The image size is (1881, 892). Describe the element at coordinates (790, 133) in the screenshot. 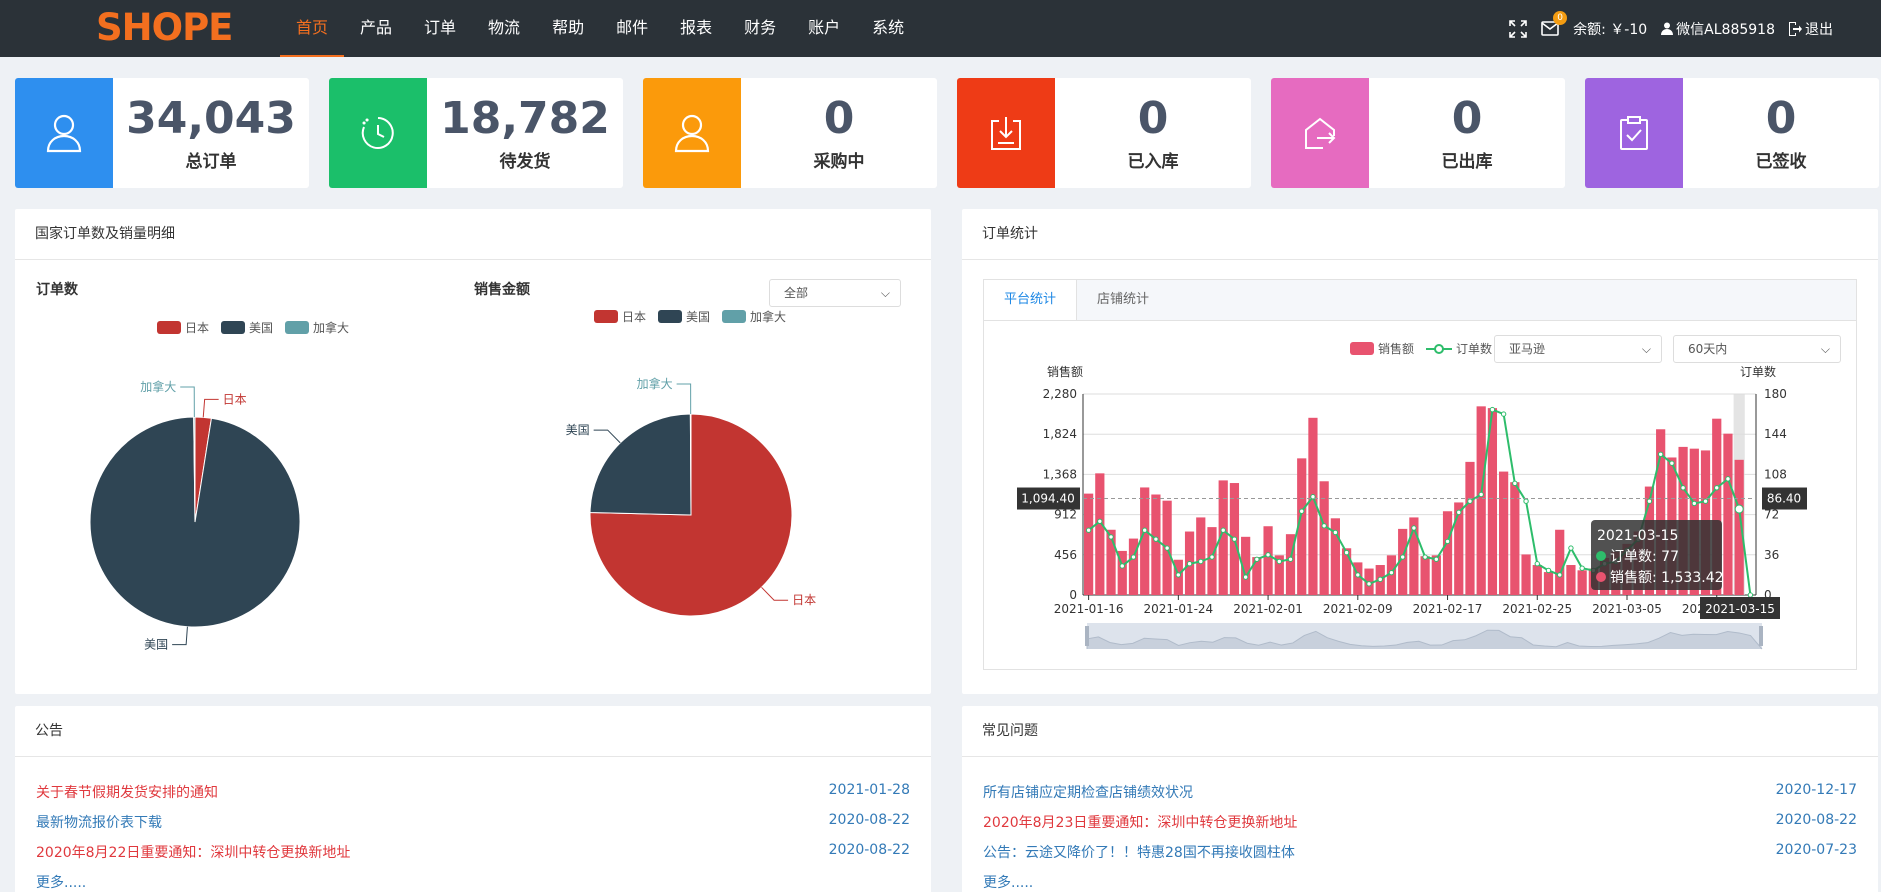

I see `stat-card-purchasing: 0 采购中` at that location.